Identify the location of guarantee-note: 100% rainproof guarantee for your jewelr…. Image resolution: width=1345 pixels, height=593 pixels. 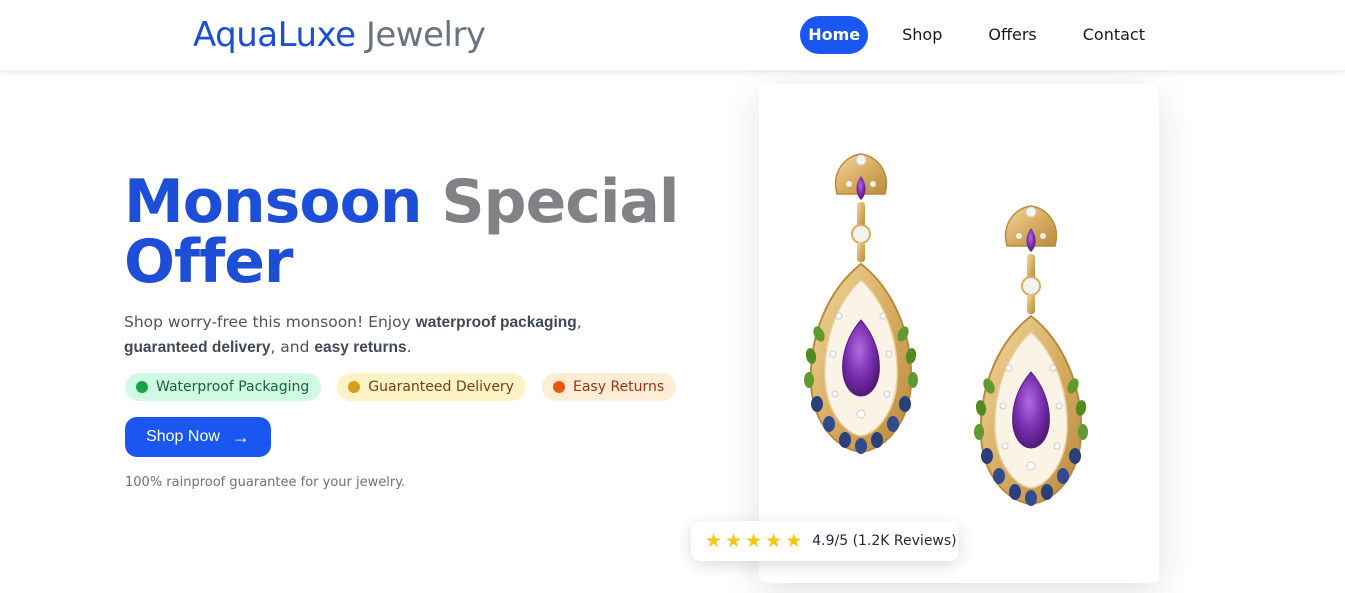
(265, 482).